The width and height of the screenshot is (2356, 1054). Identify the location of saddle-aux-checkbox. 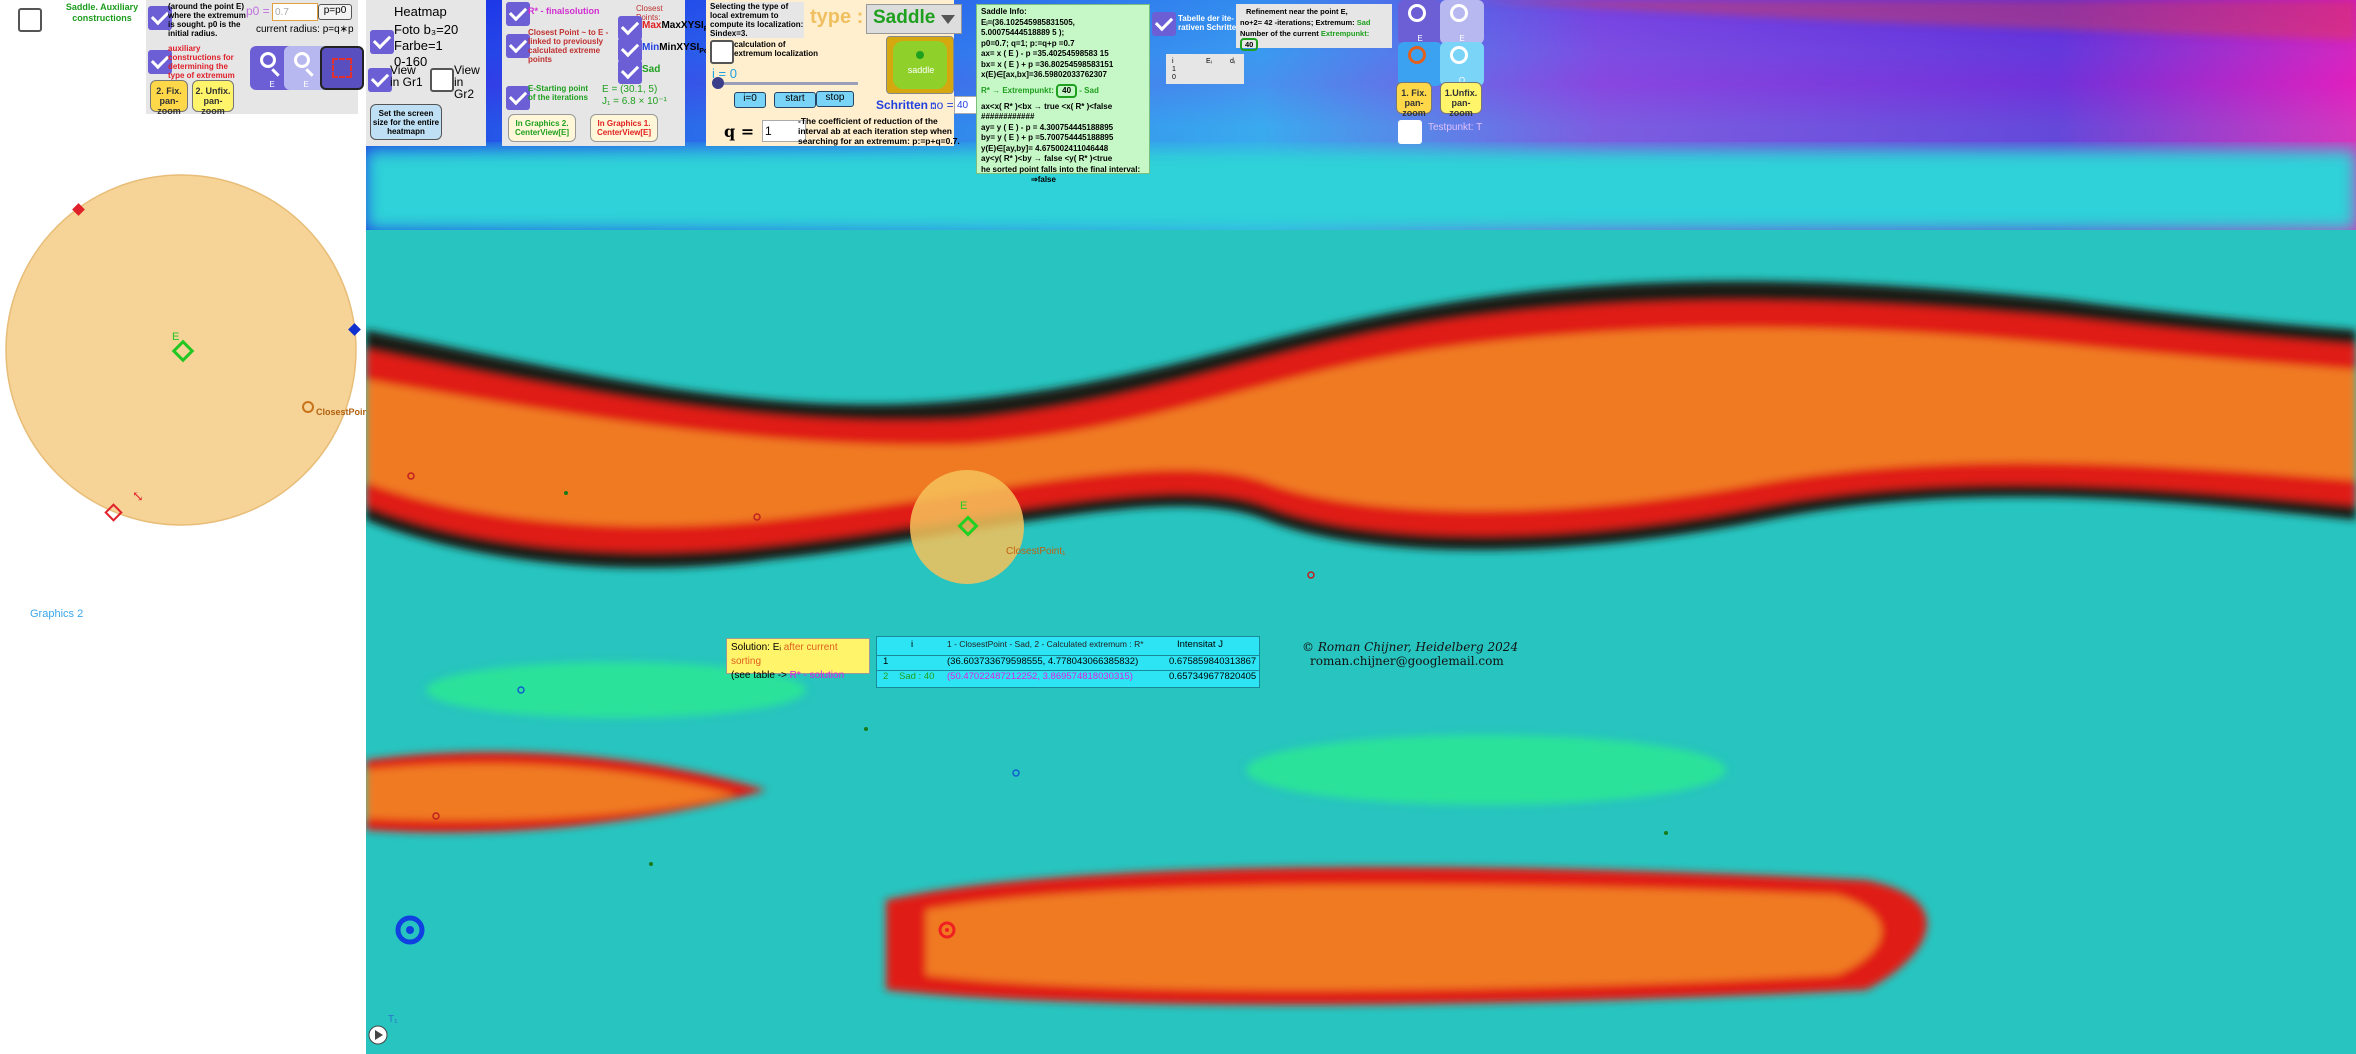
(30, 20).